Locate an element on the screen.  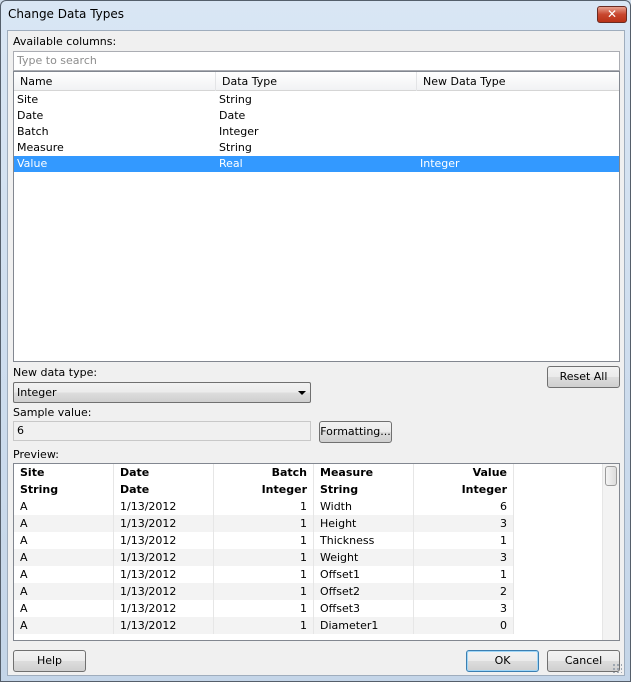
column-list-item: Value Real Integer is located at coordinates (316, 164).